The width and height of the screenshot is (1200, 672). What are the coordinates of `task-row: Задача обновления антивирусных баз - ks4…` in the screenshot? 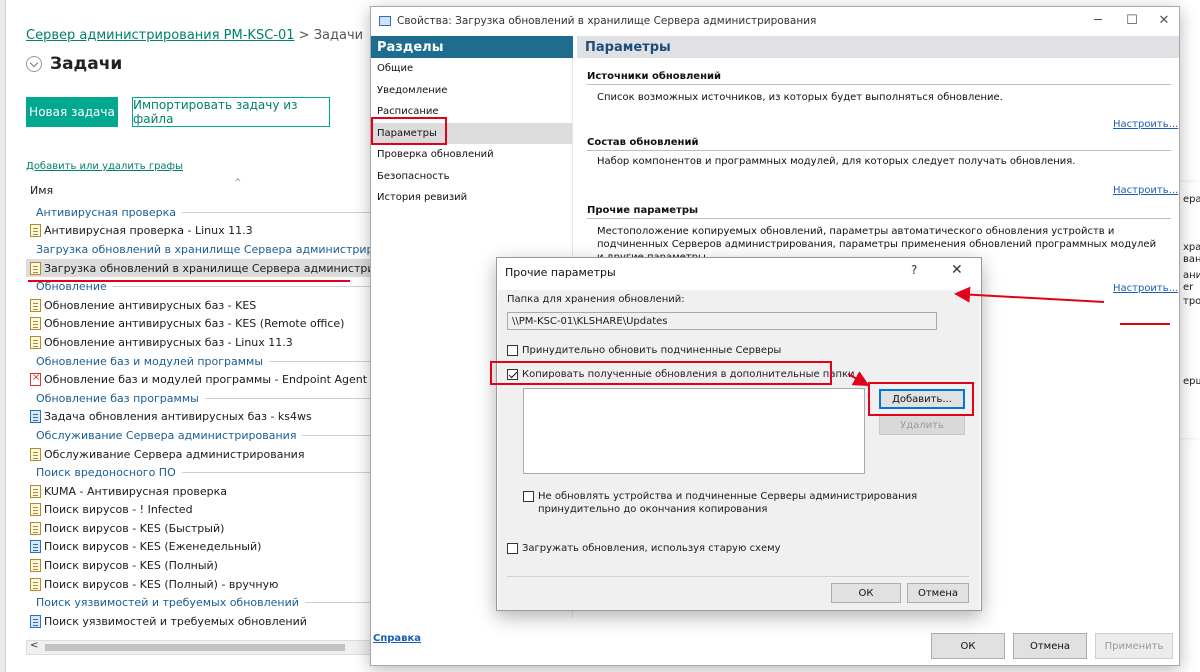 It's located at (199, 417).